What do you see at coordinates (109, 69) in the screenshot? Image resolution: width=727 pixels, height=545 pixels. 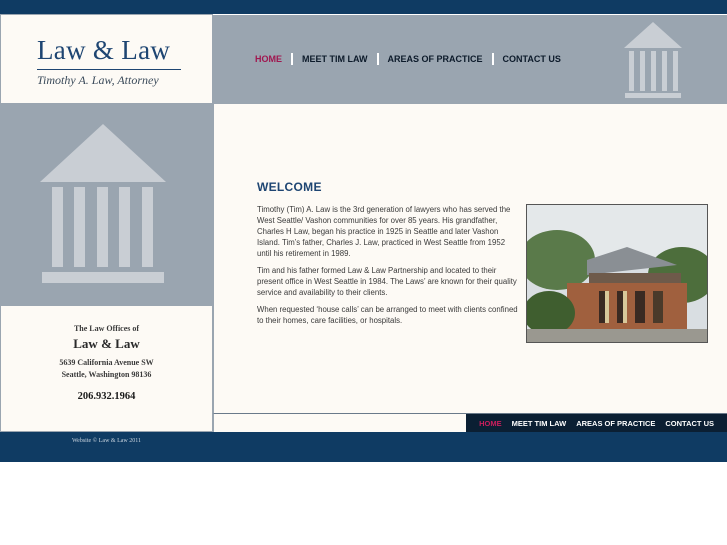 I see `logo-divider` at bounding box center [109, 69].